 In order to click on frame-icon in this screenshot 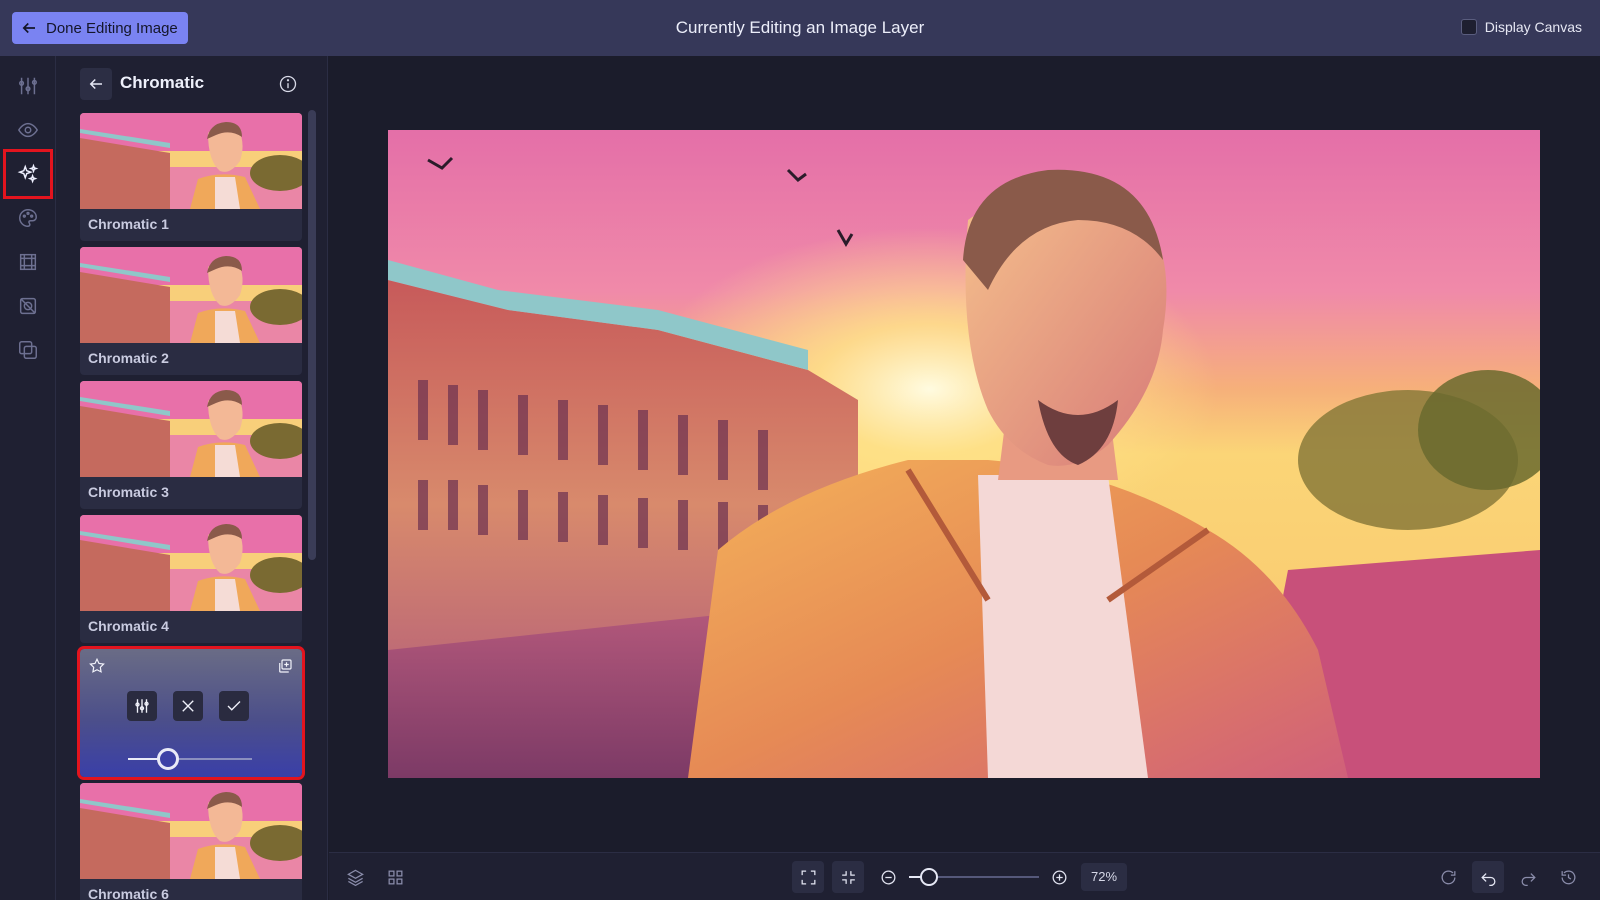, I will do `click(28, 262)`.